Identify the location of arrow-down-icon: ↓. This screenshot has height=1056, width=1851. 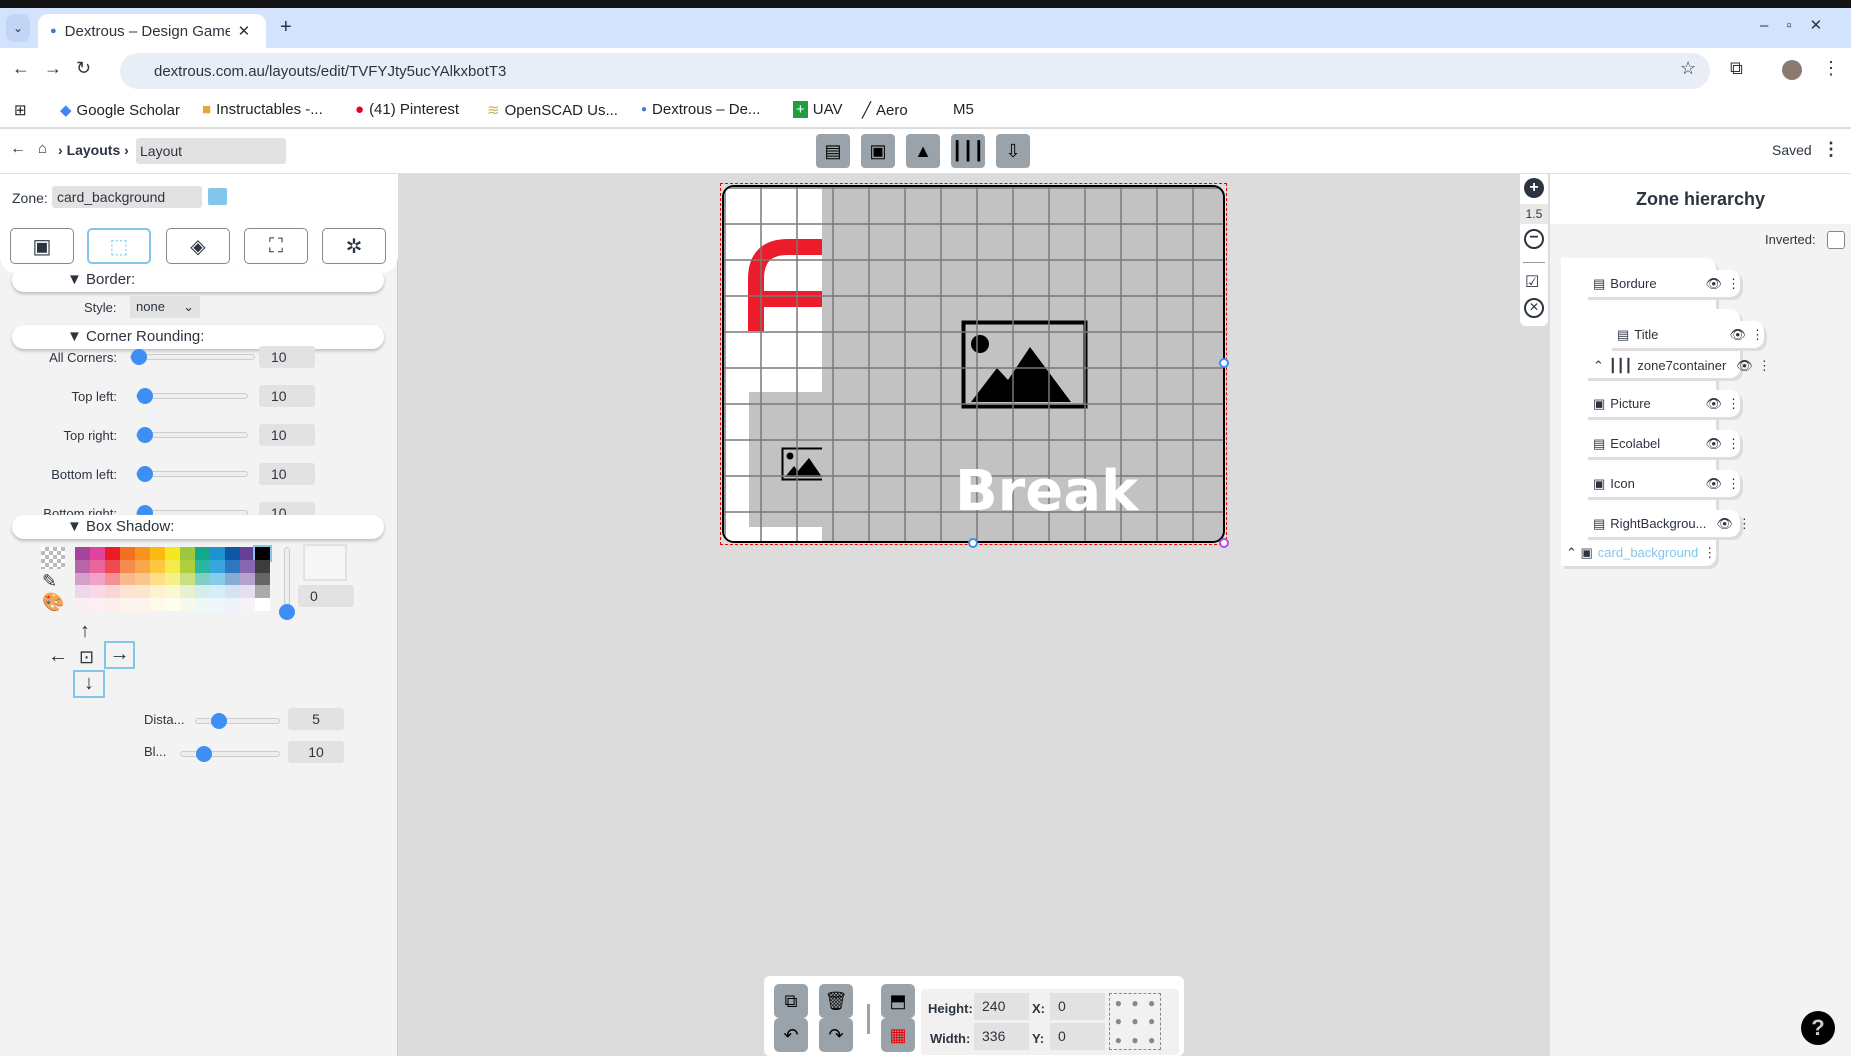
(89, 684).